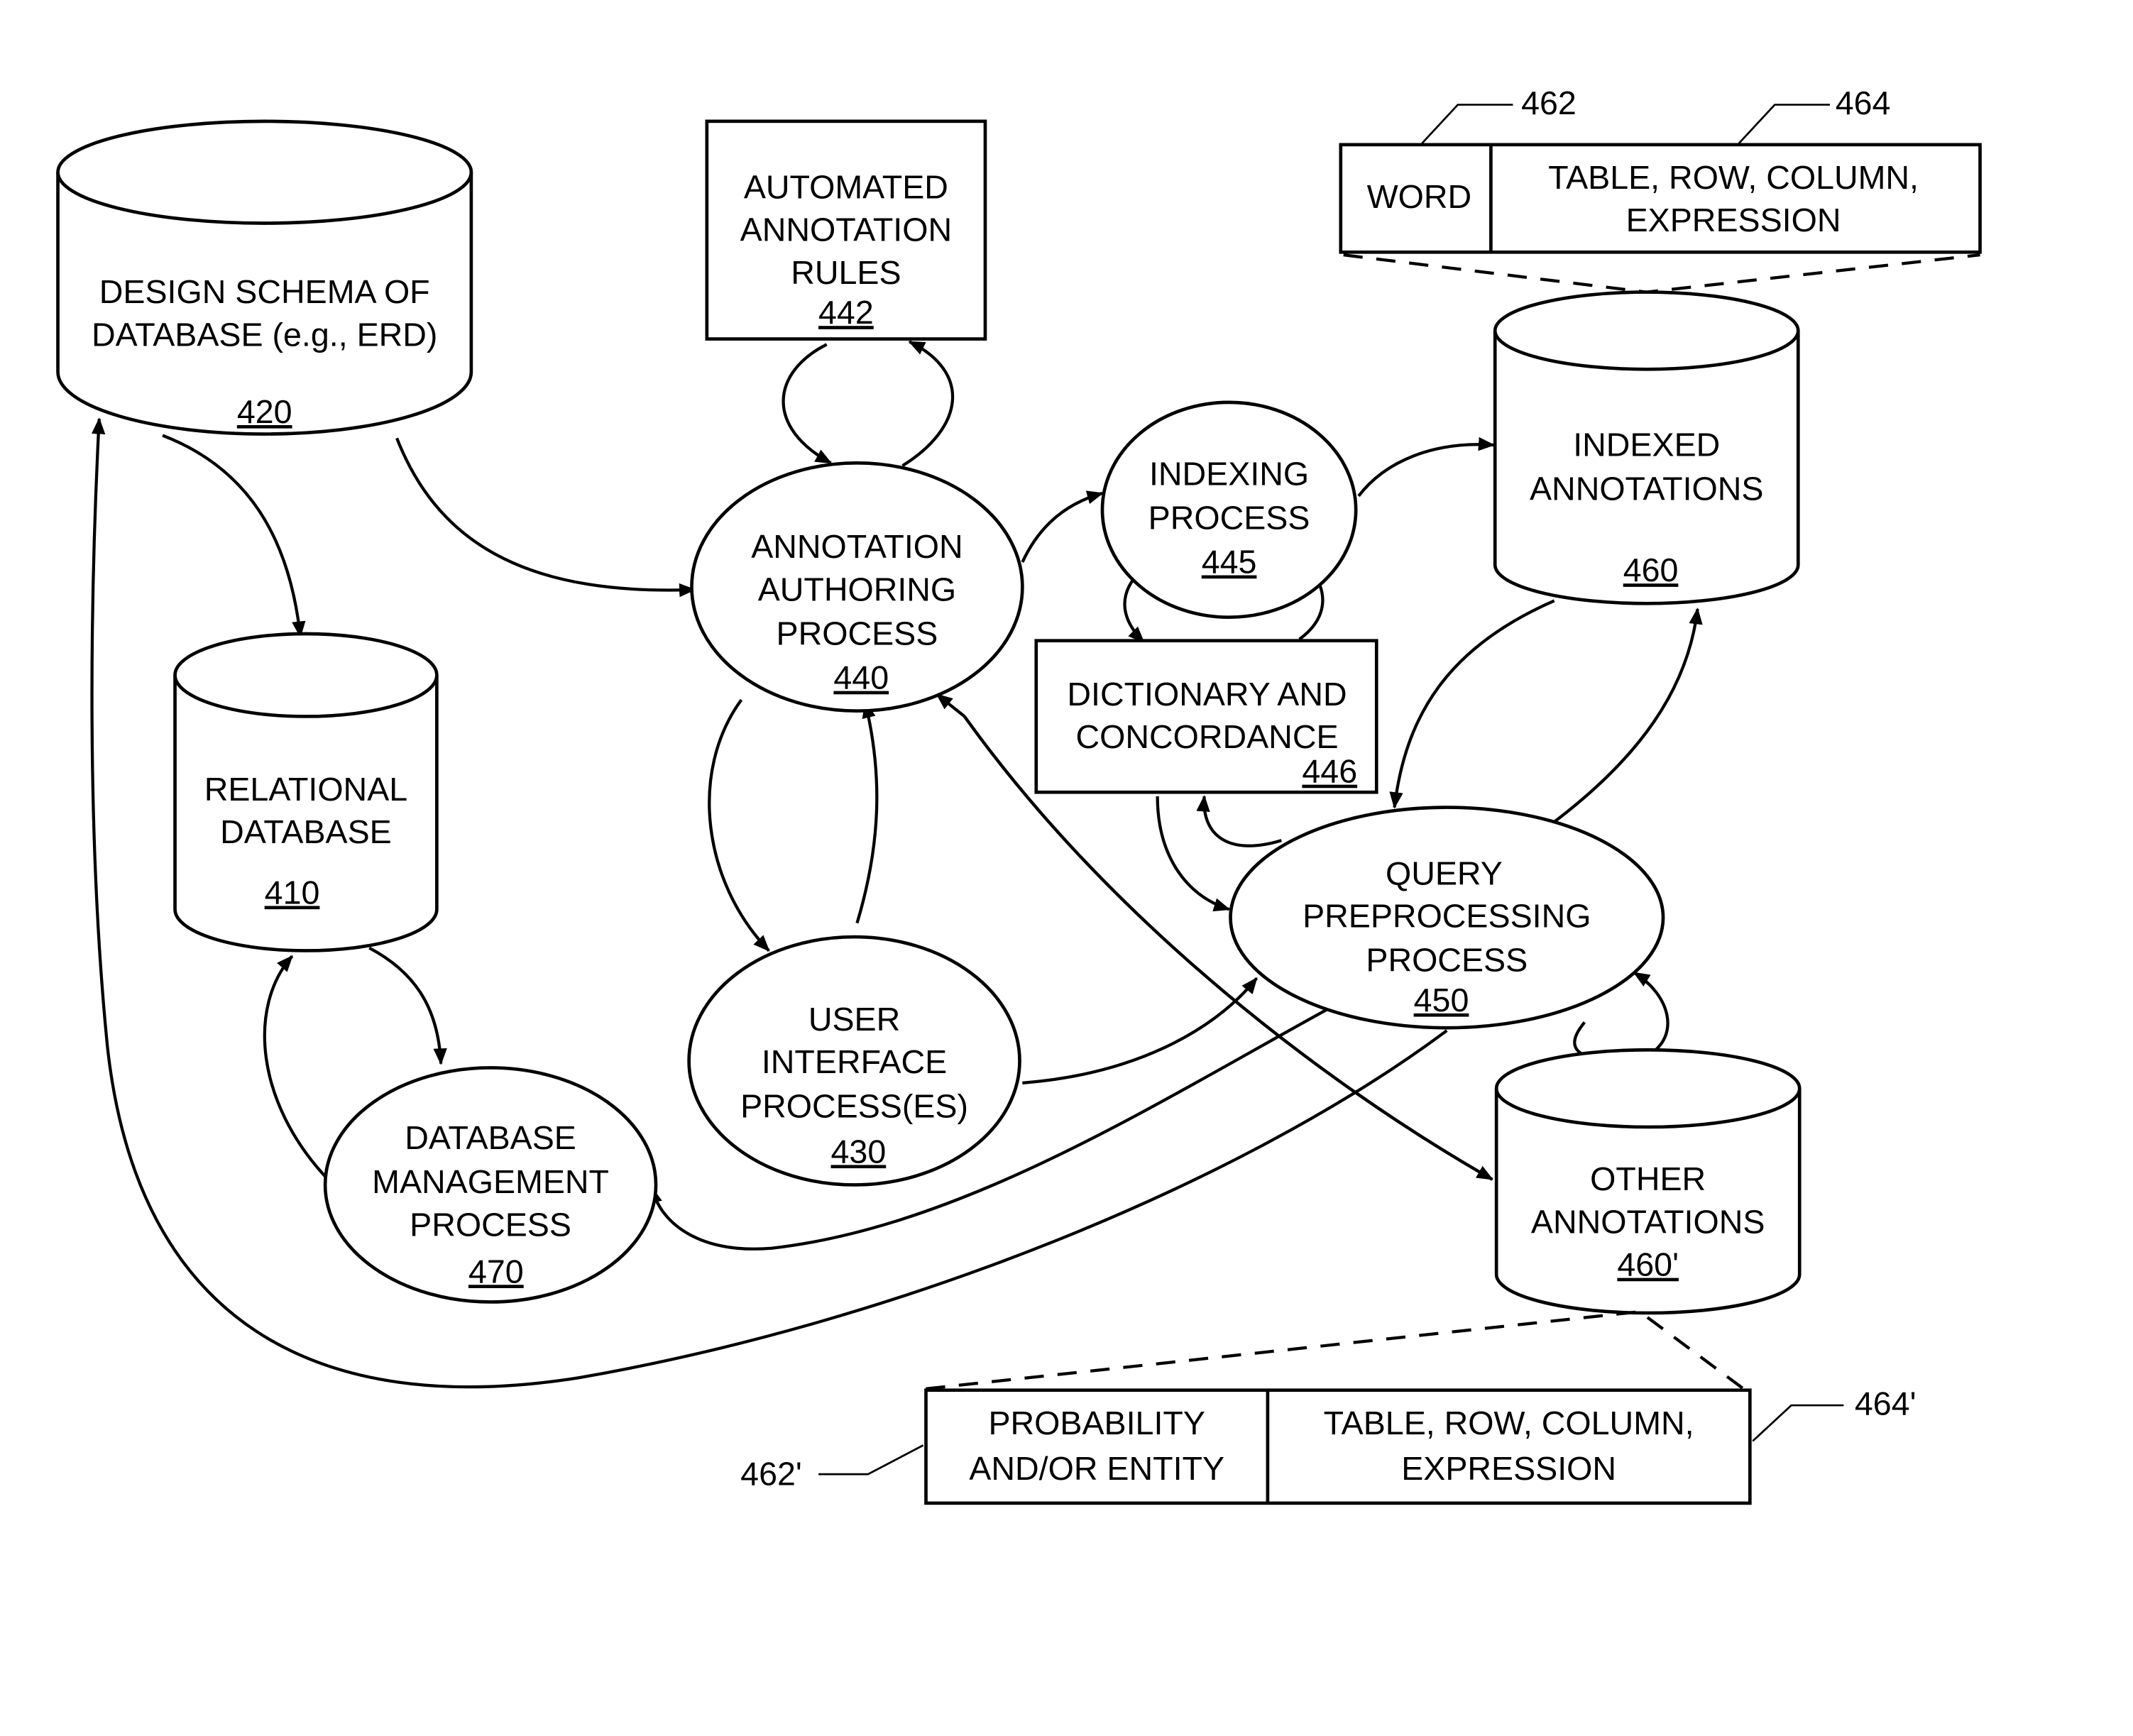  I want to click on node-label-line: QUERY, so click(1444, 873).